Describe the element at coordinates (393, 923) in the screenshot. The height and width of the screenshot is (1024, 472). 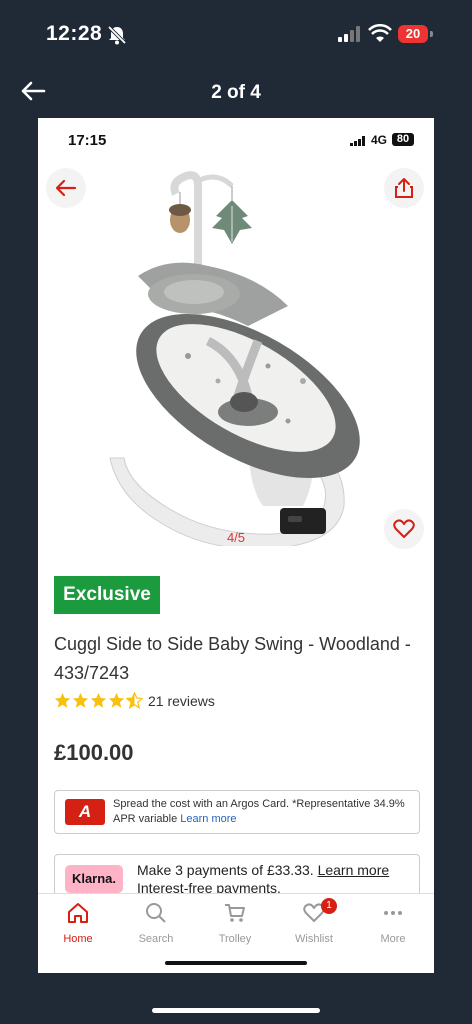
I see `nav-more: More` at that location.